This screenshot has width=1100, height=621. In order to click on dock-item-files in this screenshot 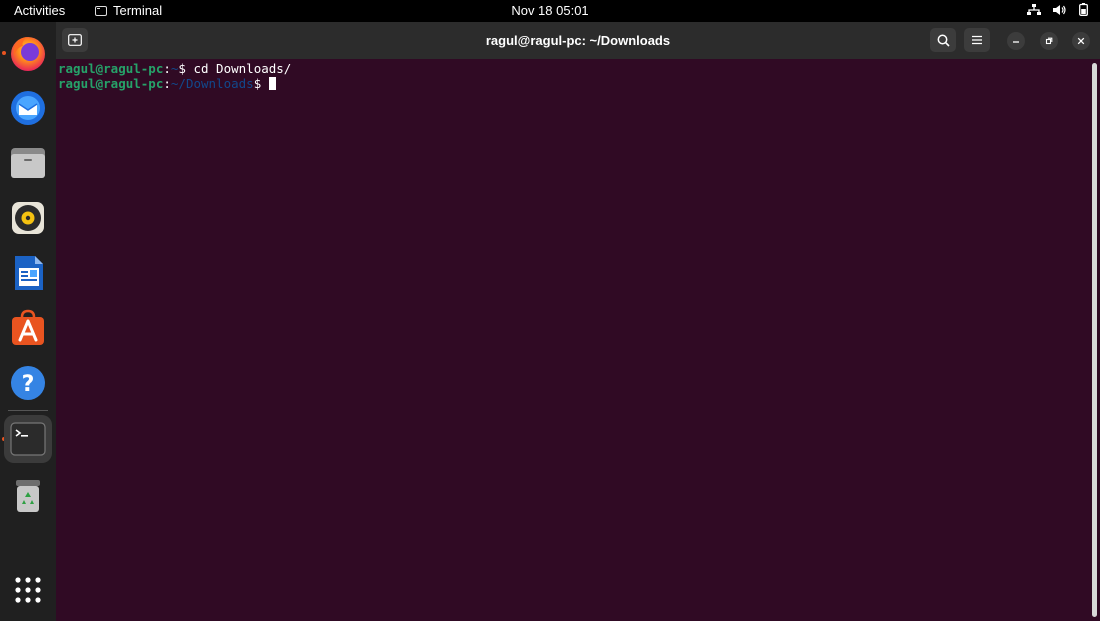, I will do `click(28, 163)`.